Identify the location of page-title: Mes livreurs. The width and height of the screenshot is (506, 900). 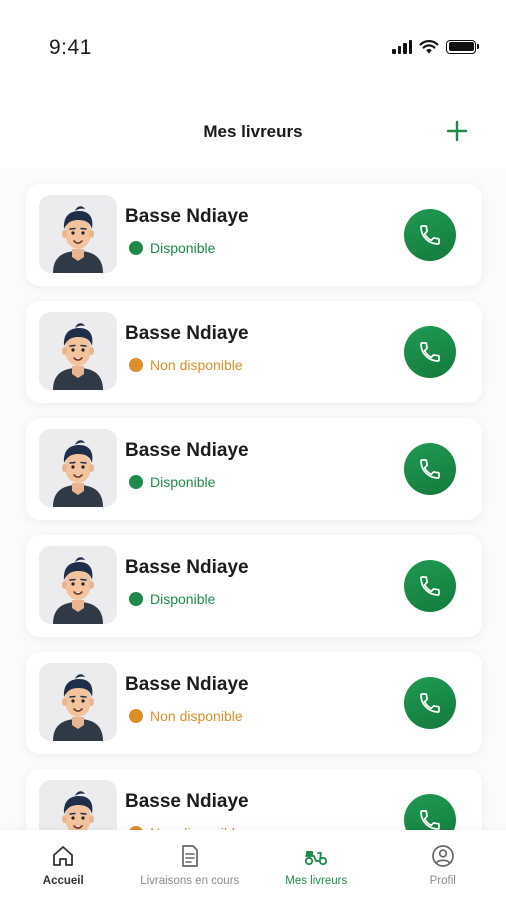
(253, 131).